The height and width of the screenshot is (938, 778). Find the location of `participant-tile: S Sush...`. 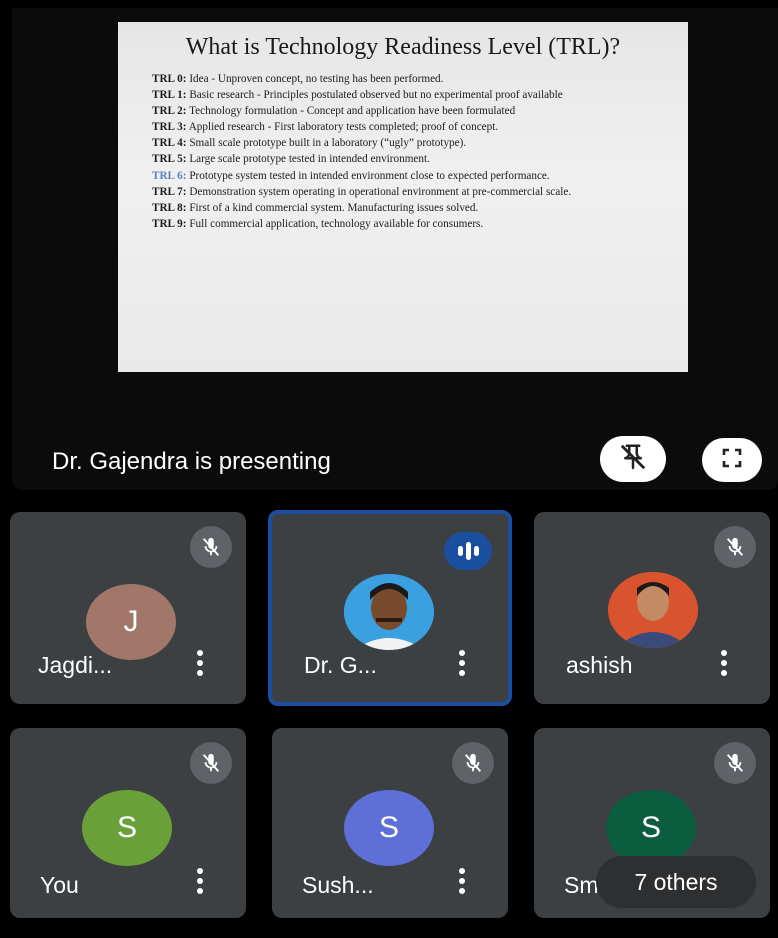

participant-tile: S Sush... is located at coordinates (390, 823).